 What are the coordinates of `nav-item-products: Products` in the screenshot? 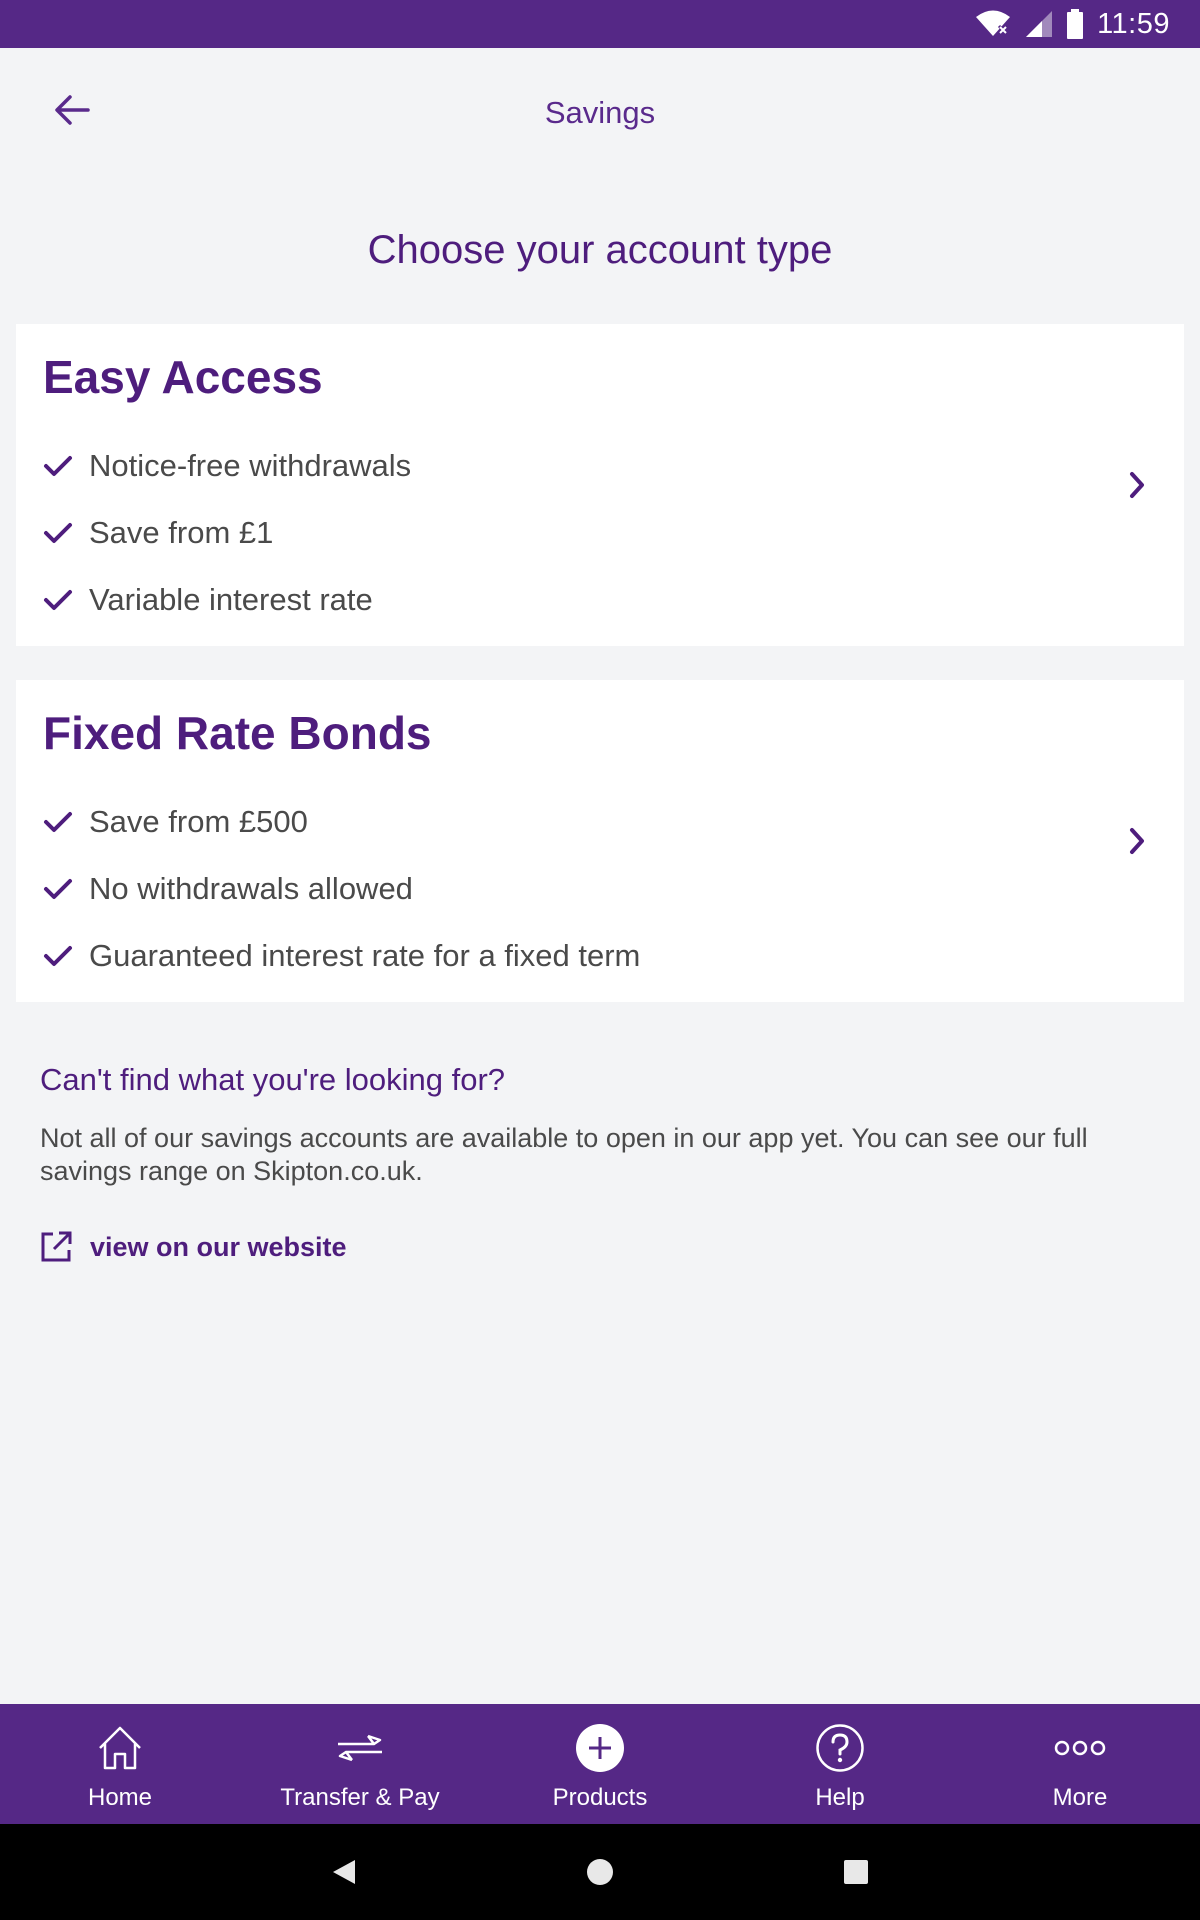 It's located at (600, 1764).